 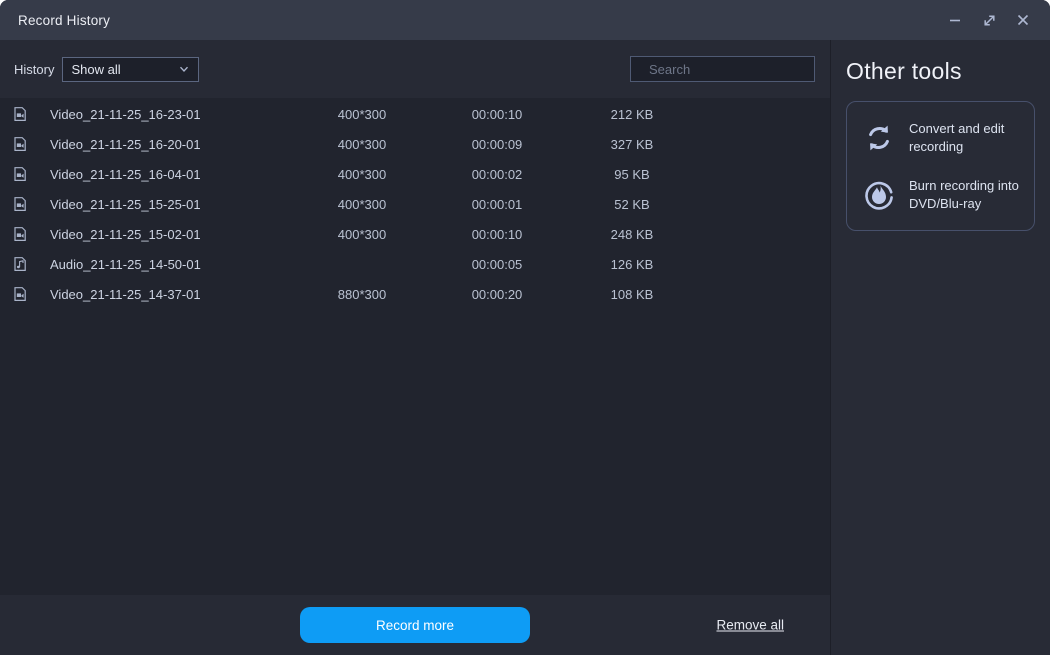 I want to click on burn-tool-label: Burn recording into DVD/Blu-ray, so click(x=964, y=194).